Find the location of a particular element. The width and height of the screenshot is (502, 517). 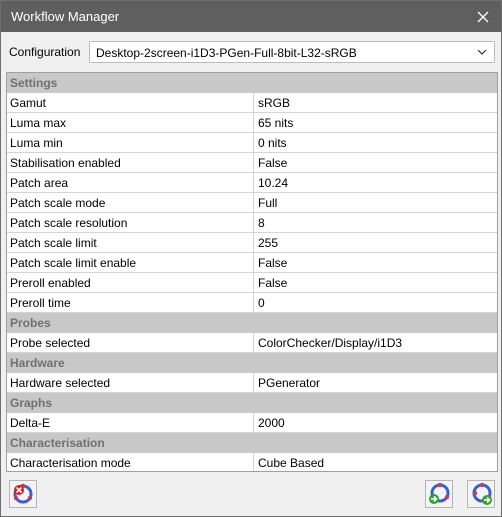

property-value: 255 is located at coordinates (268, 243).